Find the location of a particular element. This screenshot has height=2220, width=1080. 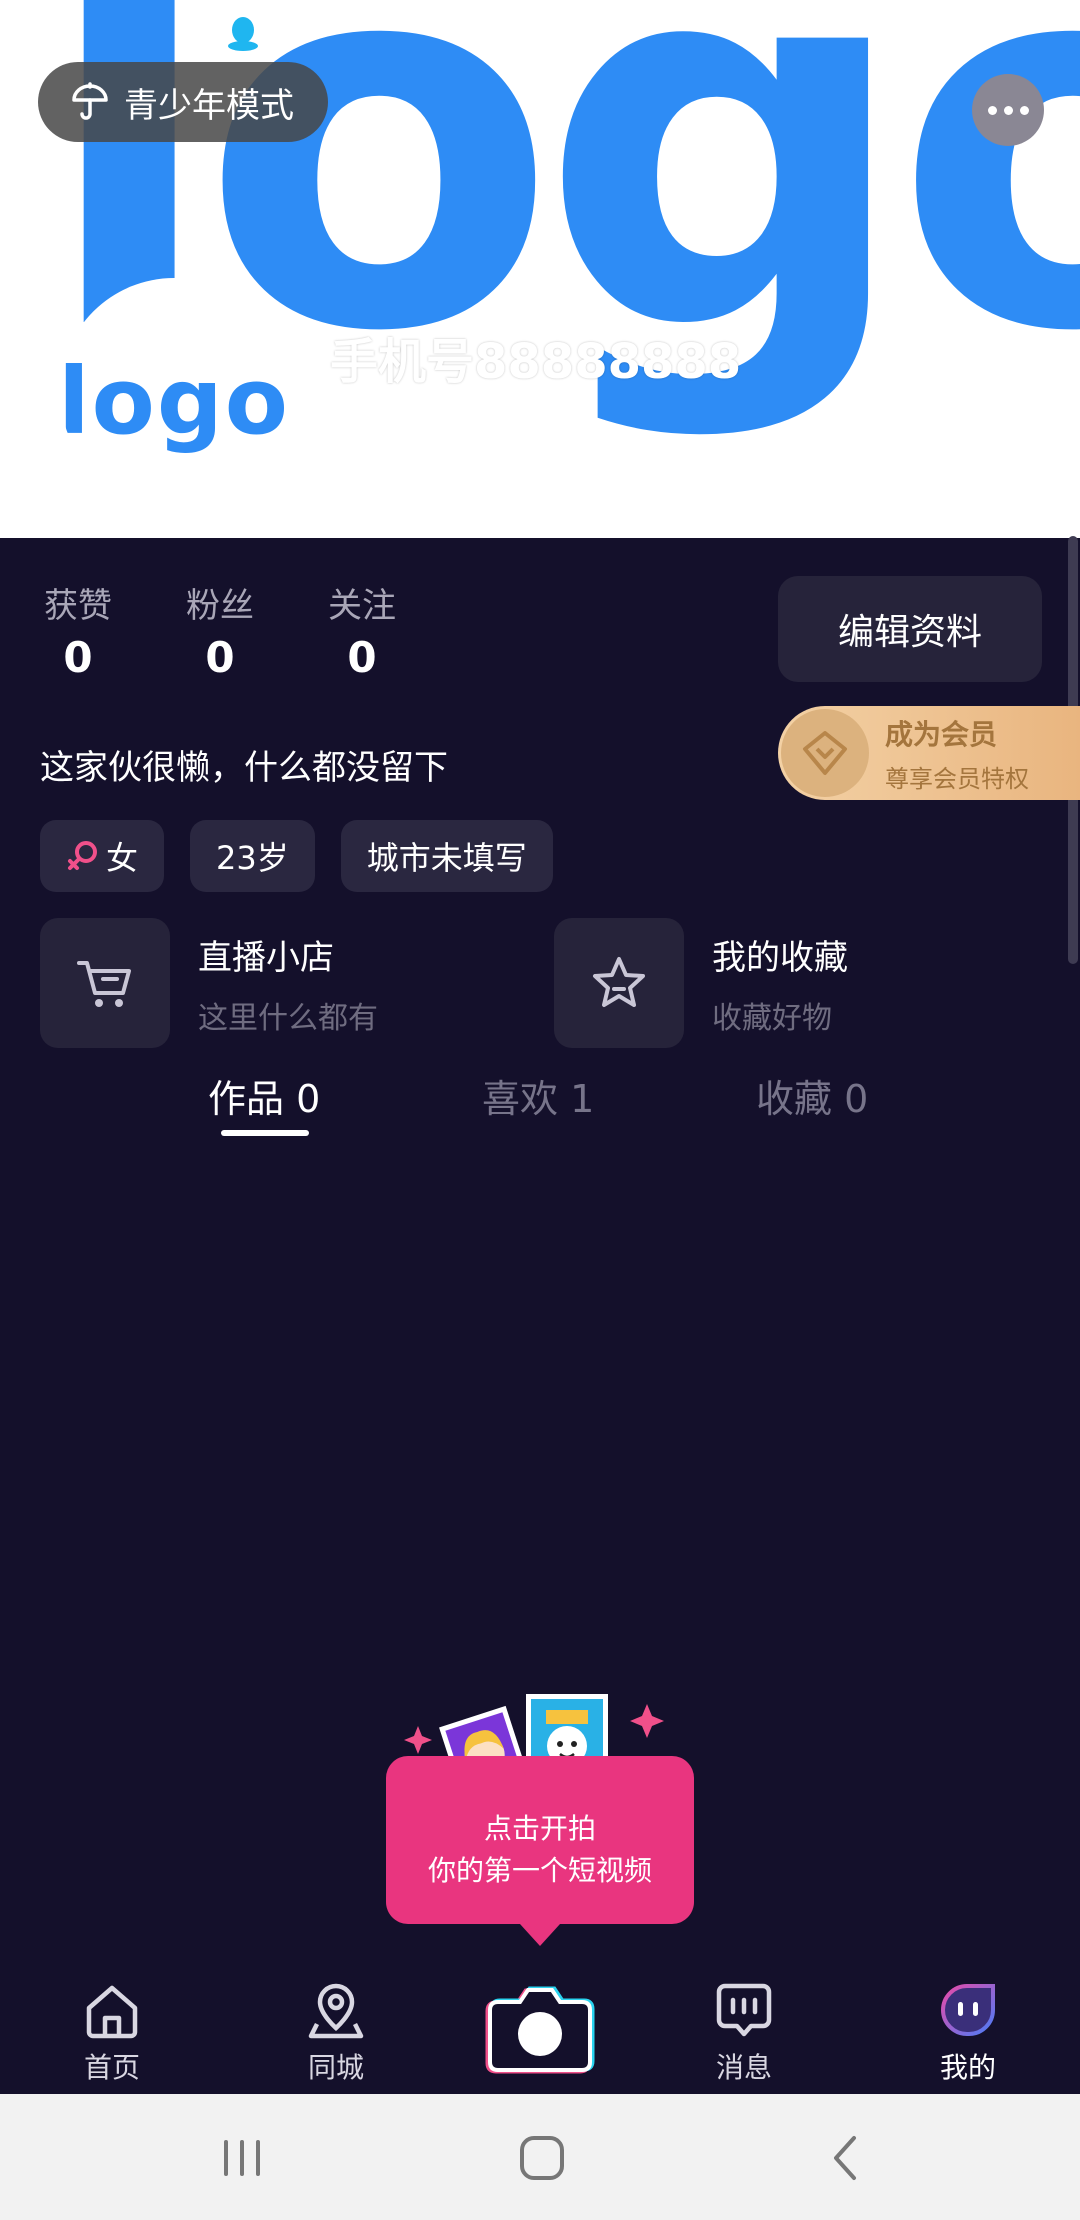

me-face-icon is located at coordinates (967, 2010).